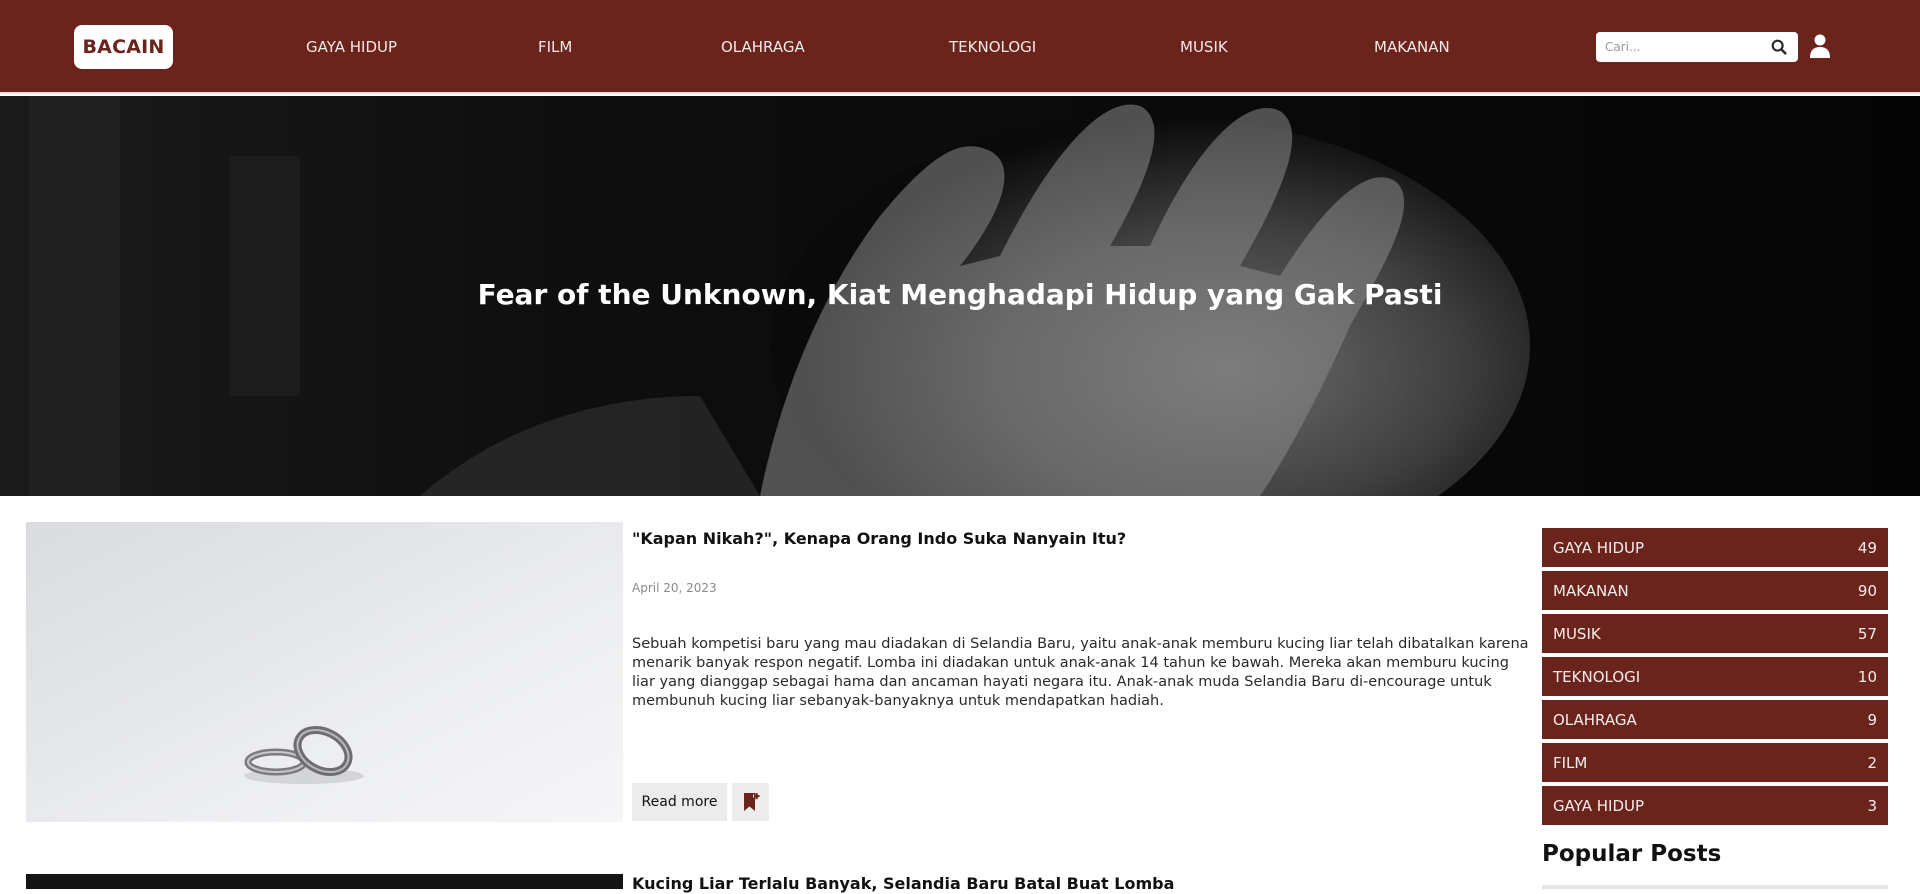 This screenshot has height=894, width=1920. Describe the element at coordinates (1715, 547) in the screenshot. I see `category-item: GAYA HIDUP 49` at that location.